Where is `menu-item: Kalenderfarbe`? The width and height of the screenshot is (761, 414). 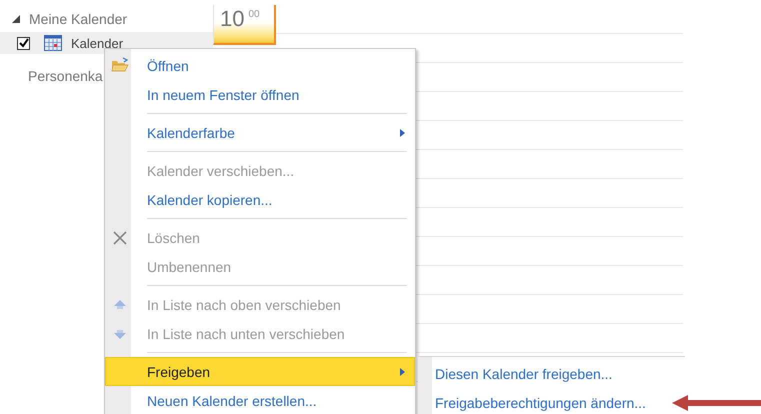 menu-item: Kalenderfarbe is located at coordinates (260, 132).